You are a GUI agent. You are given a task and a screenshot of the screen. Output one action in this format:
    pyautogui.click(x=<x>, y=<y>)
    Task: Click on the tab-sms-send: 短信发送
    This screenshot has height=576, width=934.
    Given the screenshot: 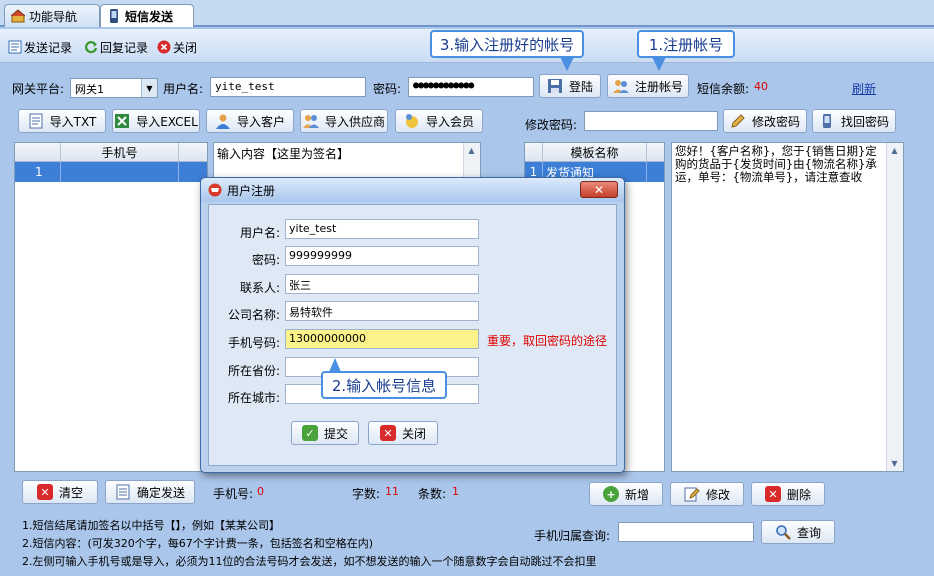 What is the action you would take?
    pyautogui.click(x=147, y=15)
    